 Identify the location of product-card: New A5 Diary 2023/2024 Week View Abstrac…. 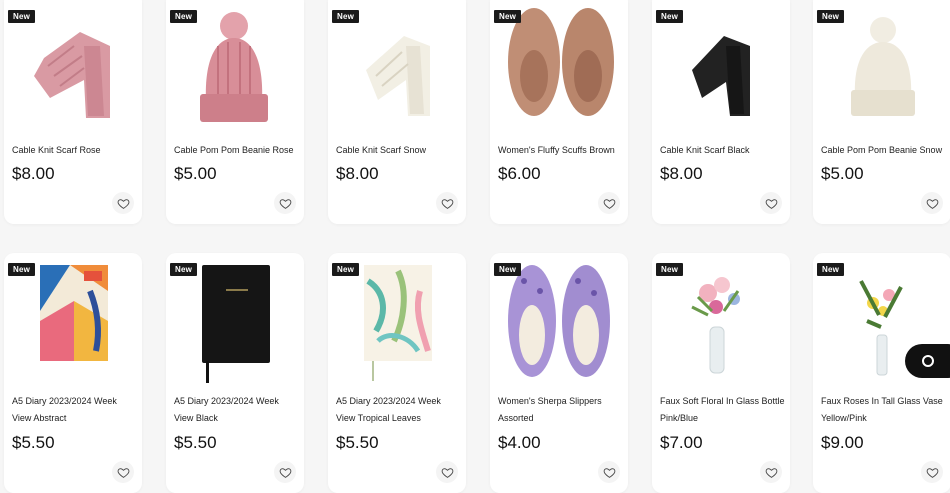
(73, 373).